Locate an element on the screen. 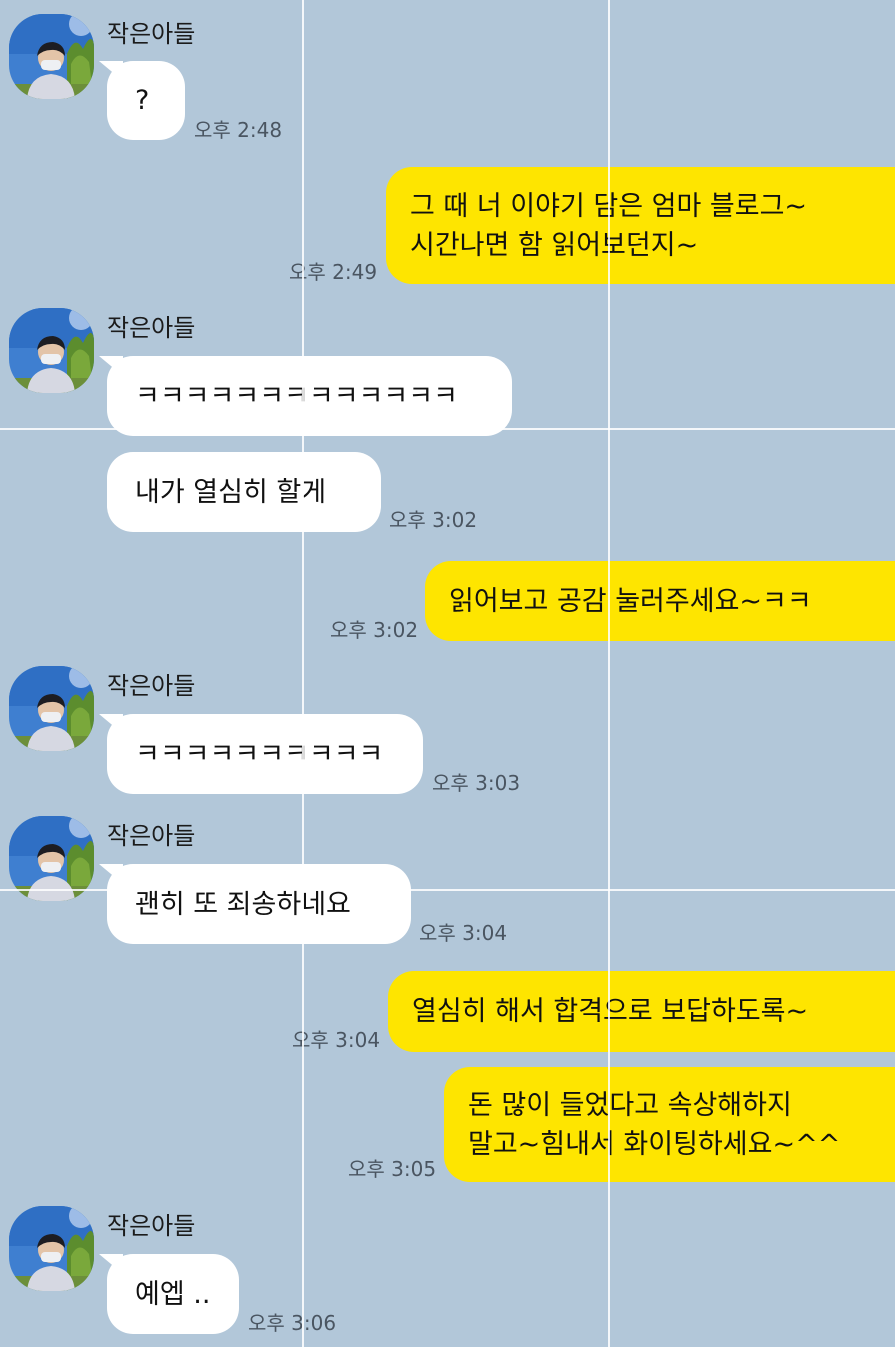 This screenshot has width=895, height=1347. incoming-message-bubble: 괜히 또 죄송하네요 is located at coordinates (255, 904).